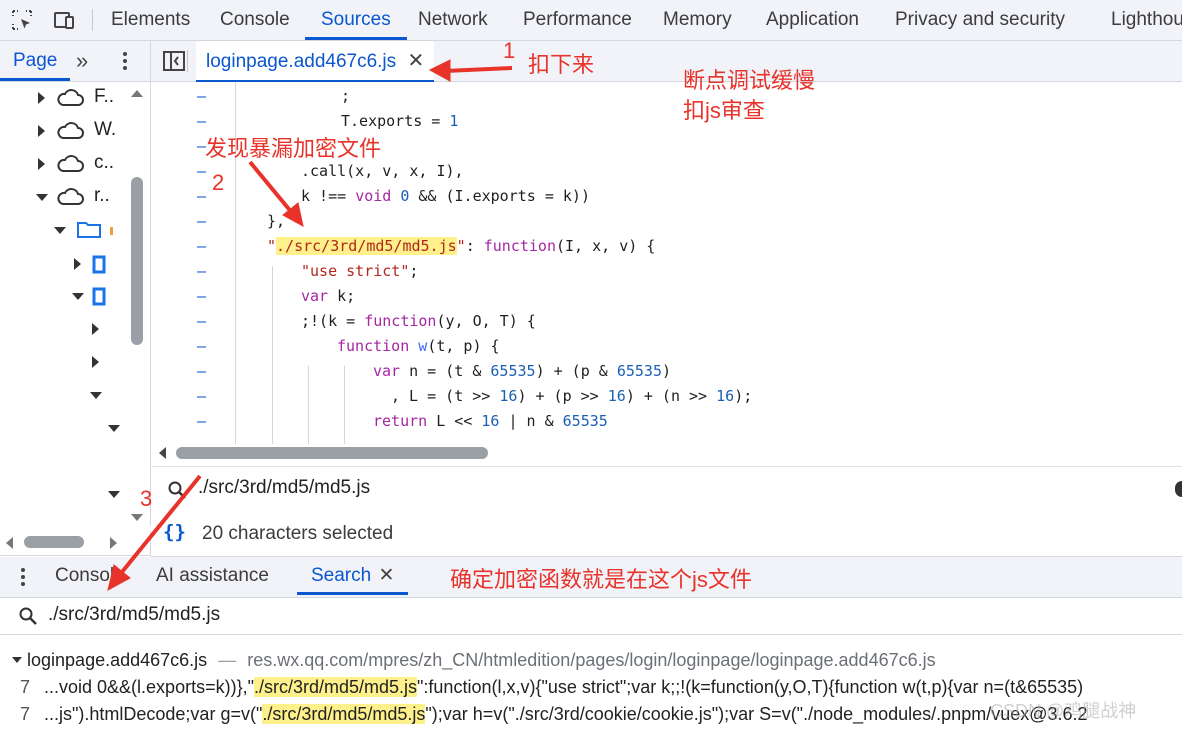  Describe the element at coordinates (117, 660) in the screenshot. I see `result-file-name: loginpage.add467c6.js` at that location.